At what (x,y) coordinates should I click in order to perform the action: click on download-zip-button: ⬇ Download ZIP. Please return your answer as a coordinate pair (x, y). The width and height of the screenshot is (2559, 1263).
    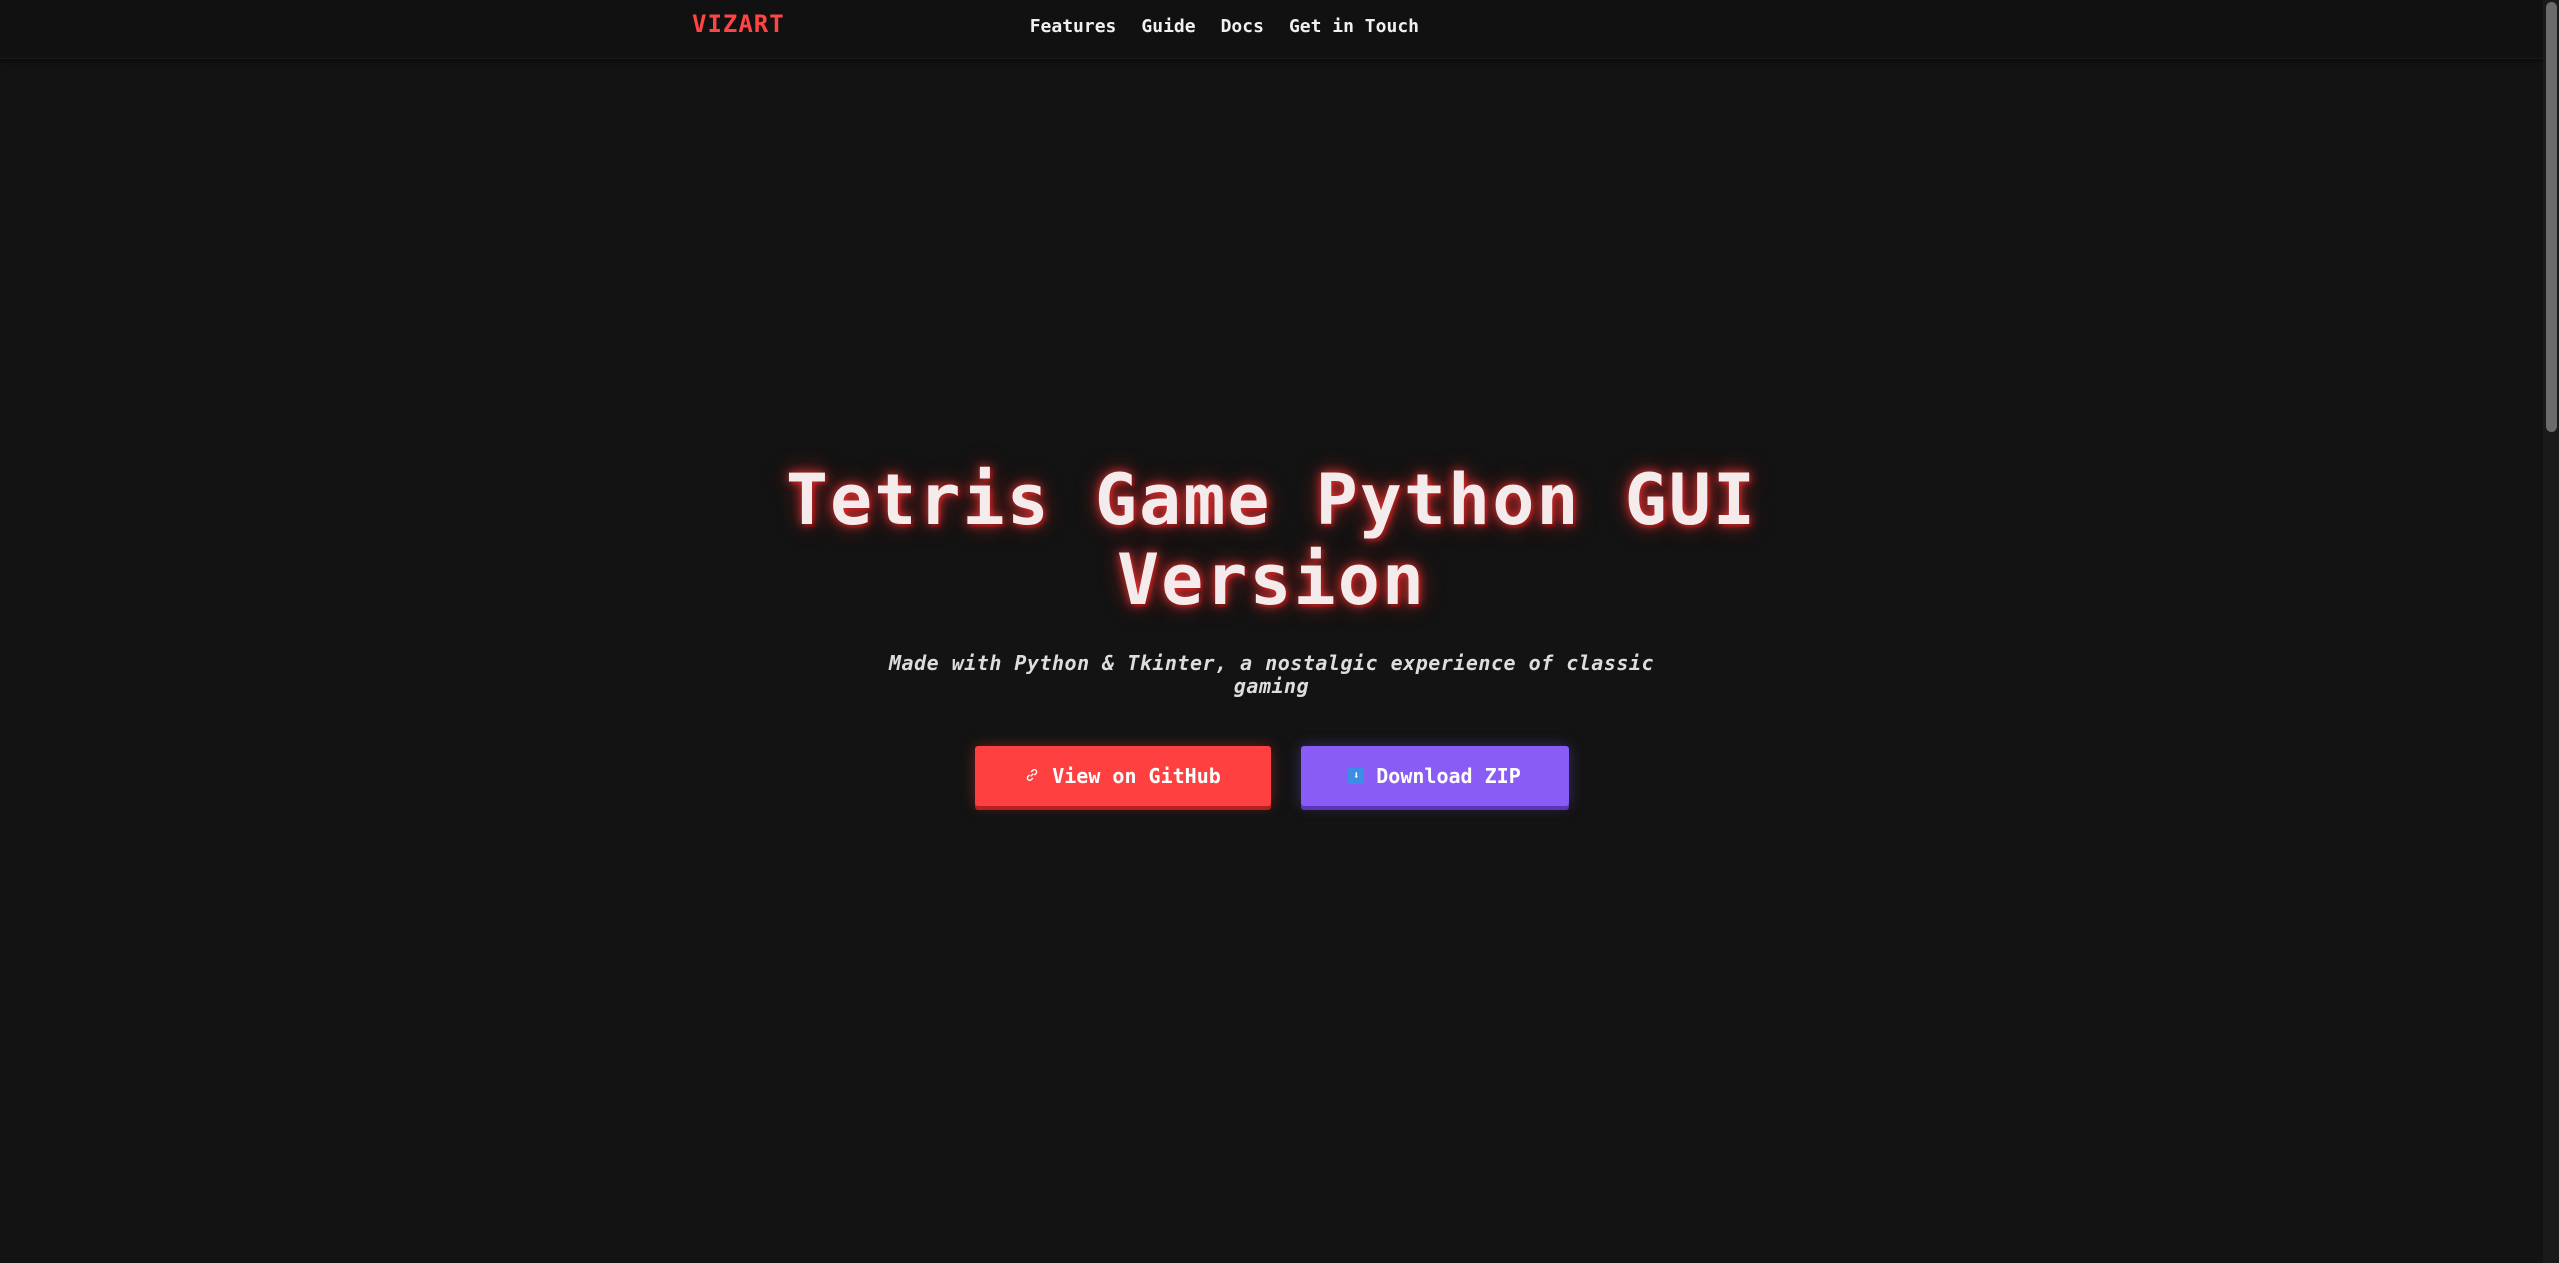
    Looking at the image, I should click on (1434, 776).